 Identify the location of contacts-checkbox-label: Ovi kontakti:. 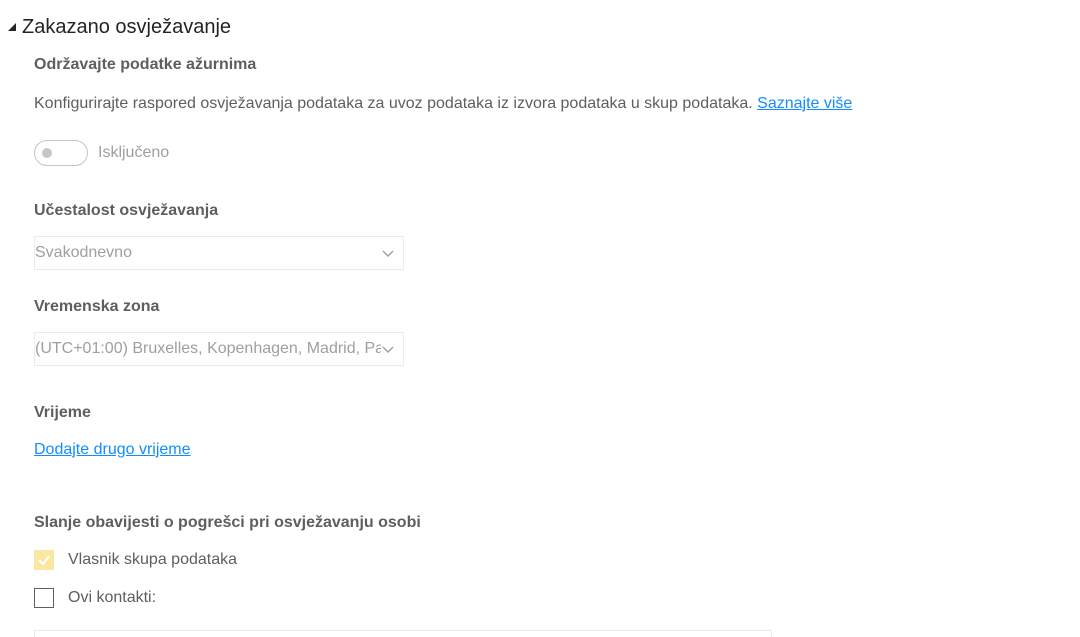
(112, 597).